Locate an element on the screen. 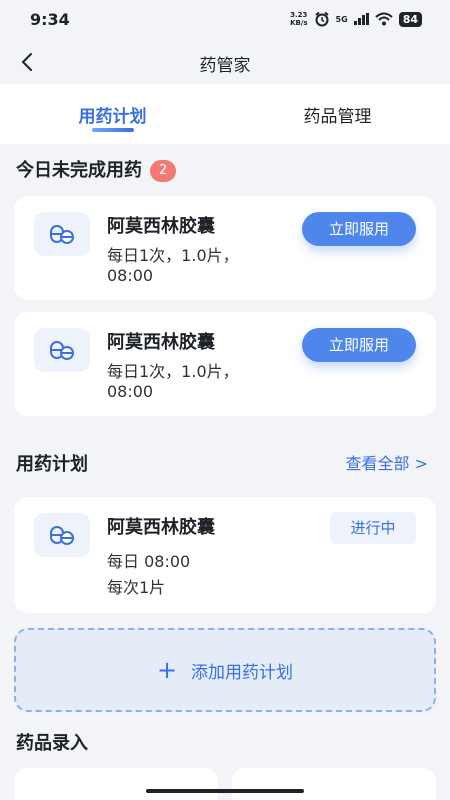 The width and height of the screenshot is (450, 800). tab-medication-plan: 用药计划 is located at coordinates (112, 114).